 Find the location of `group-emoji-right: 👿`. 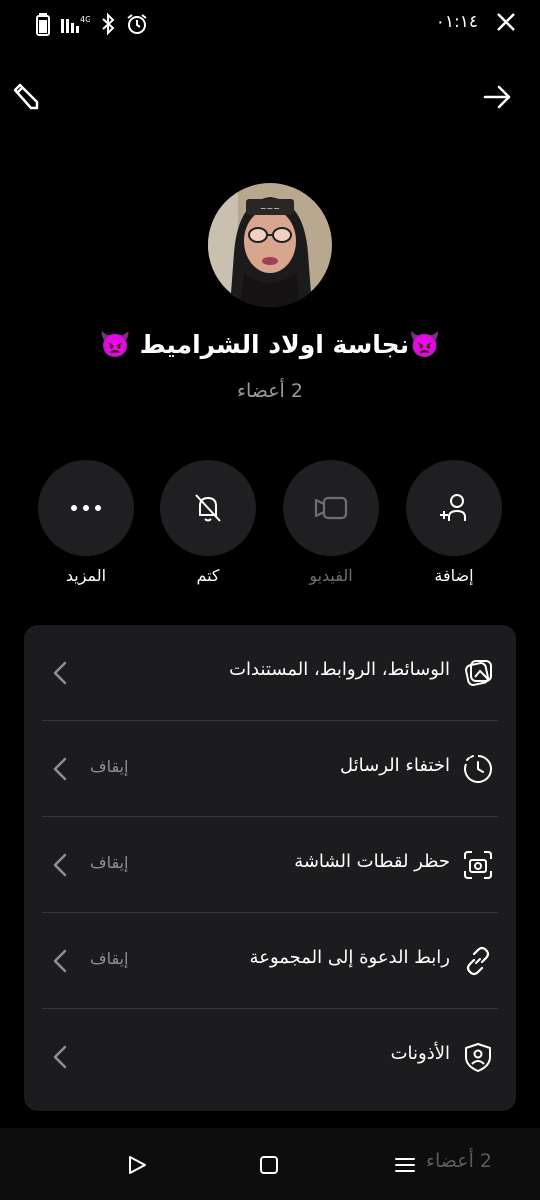

group-emoji-right: 👿 is located at coordinates (425, 344).